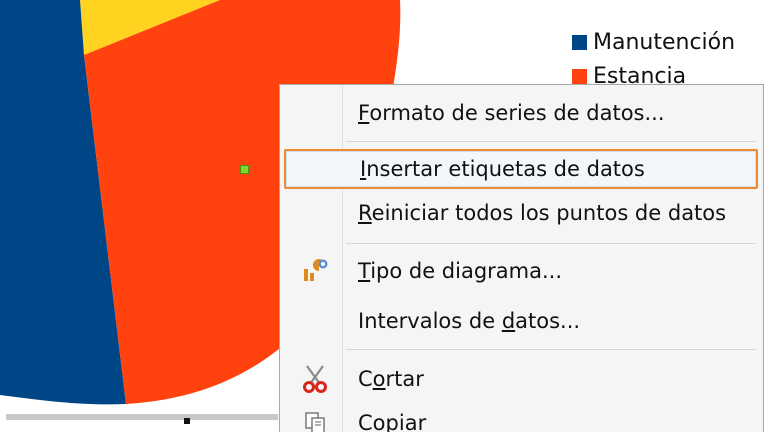 The width and height of the screenshot is (764, 432). Describe the element at coordinates (187, 421) in the screenshot. I see `chart-resize-handle` at that location.